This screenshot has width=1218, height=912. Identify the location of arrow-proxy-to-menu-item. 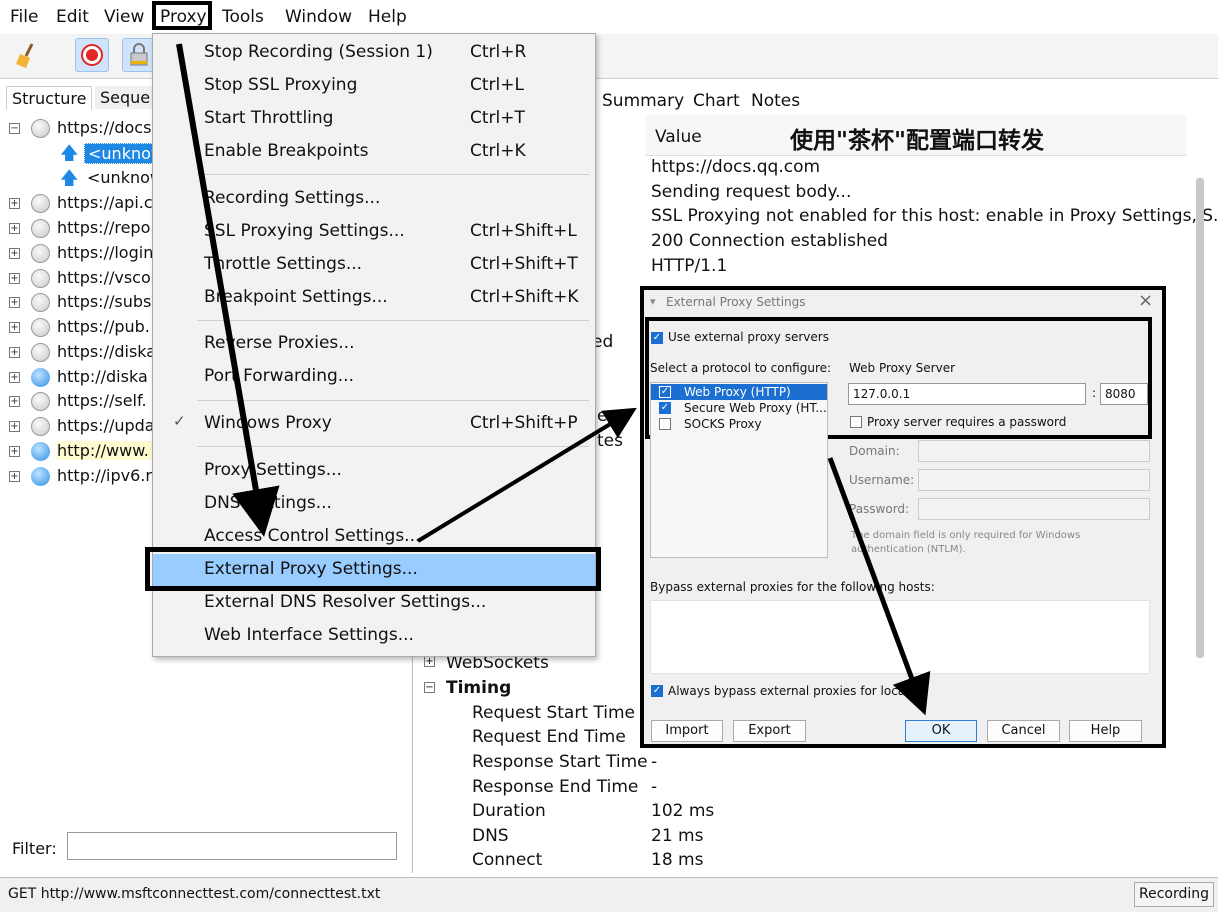
(228, 290).